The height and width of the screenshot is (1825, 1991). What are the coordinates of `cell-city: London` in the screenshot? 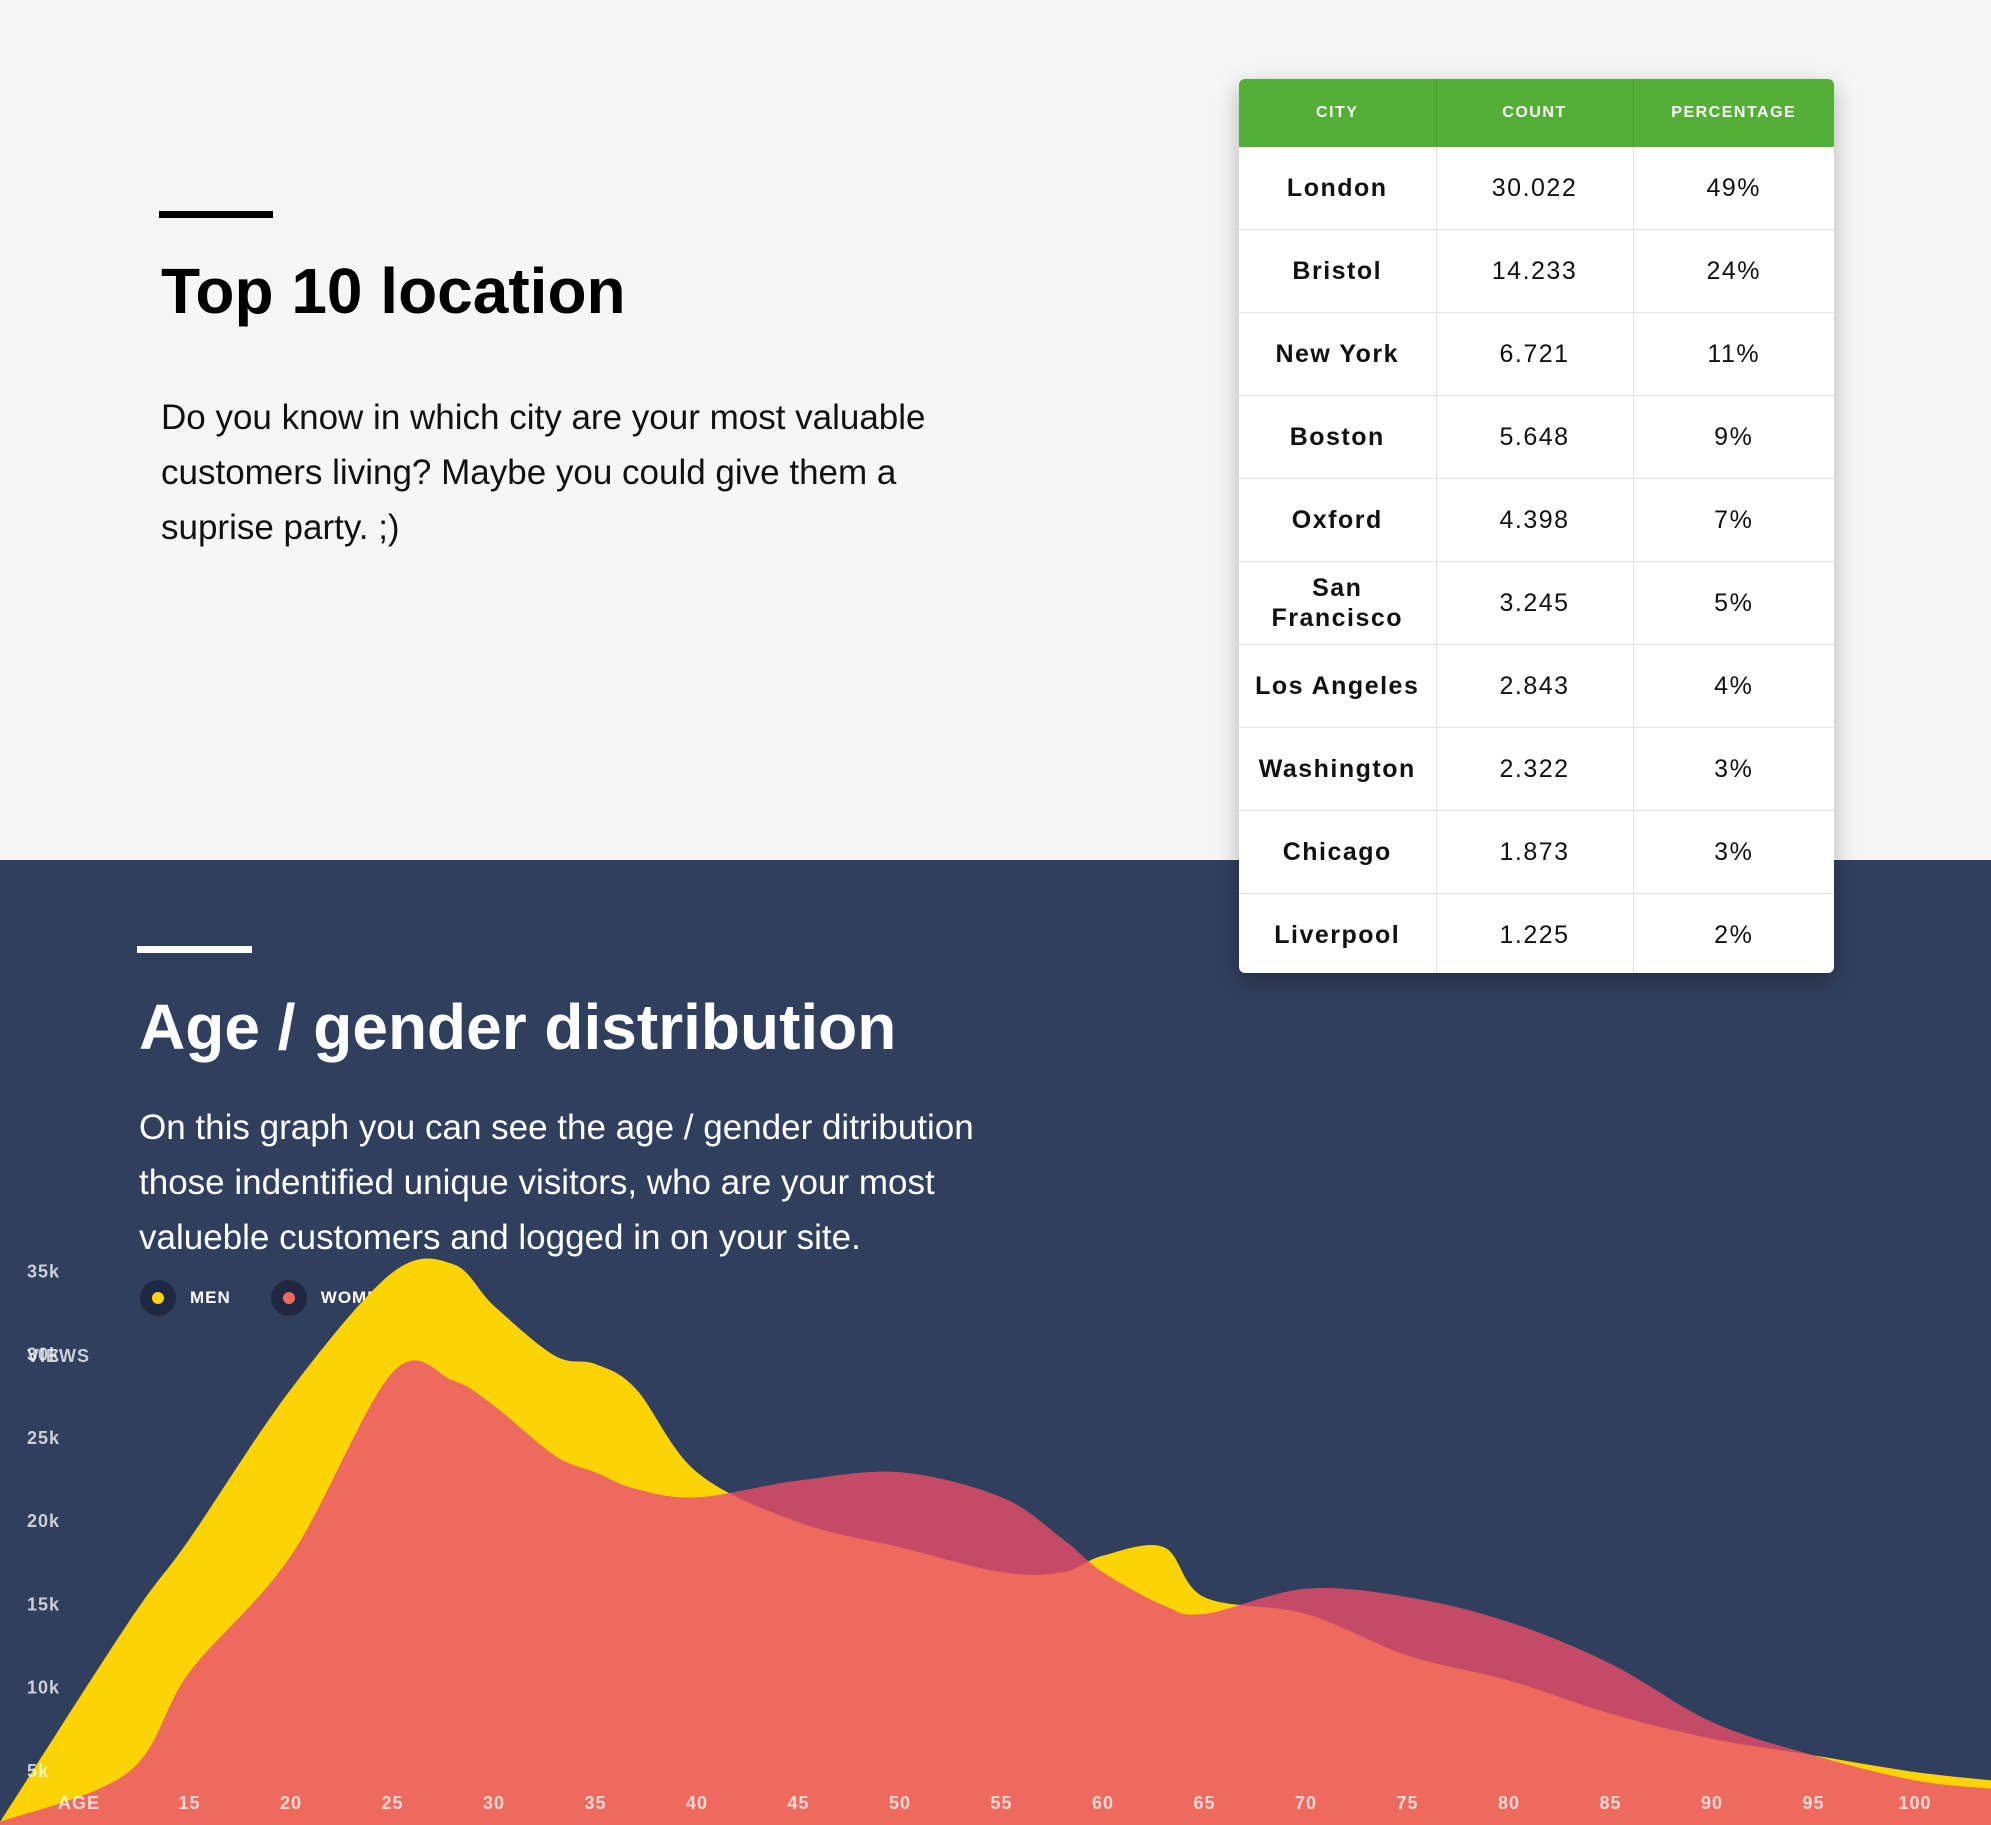 It's located at (1338, 188).